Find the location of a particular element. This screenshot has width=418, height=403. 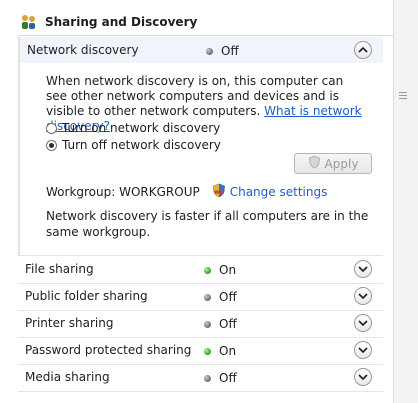

scrollbar-grip-icon is located at coordinates (403, 96).